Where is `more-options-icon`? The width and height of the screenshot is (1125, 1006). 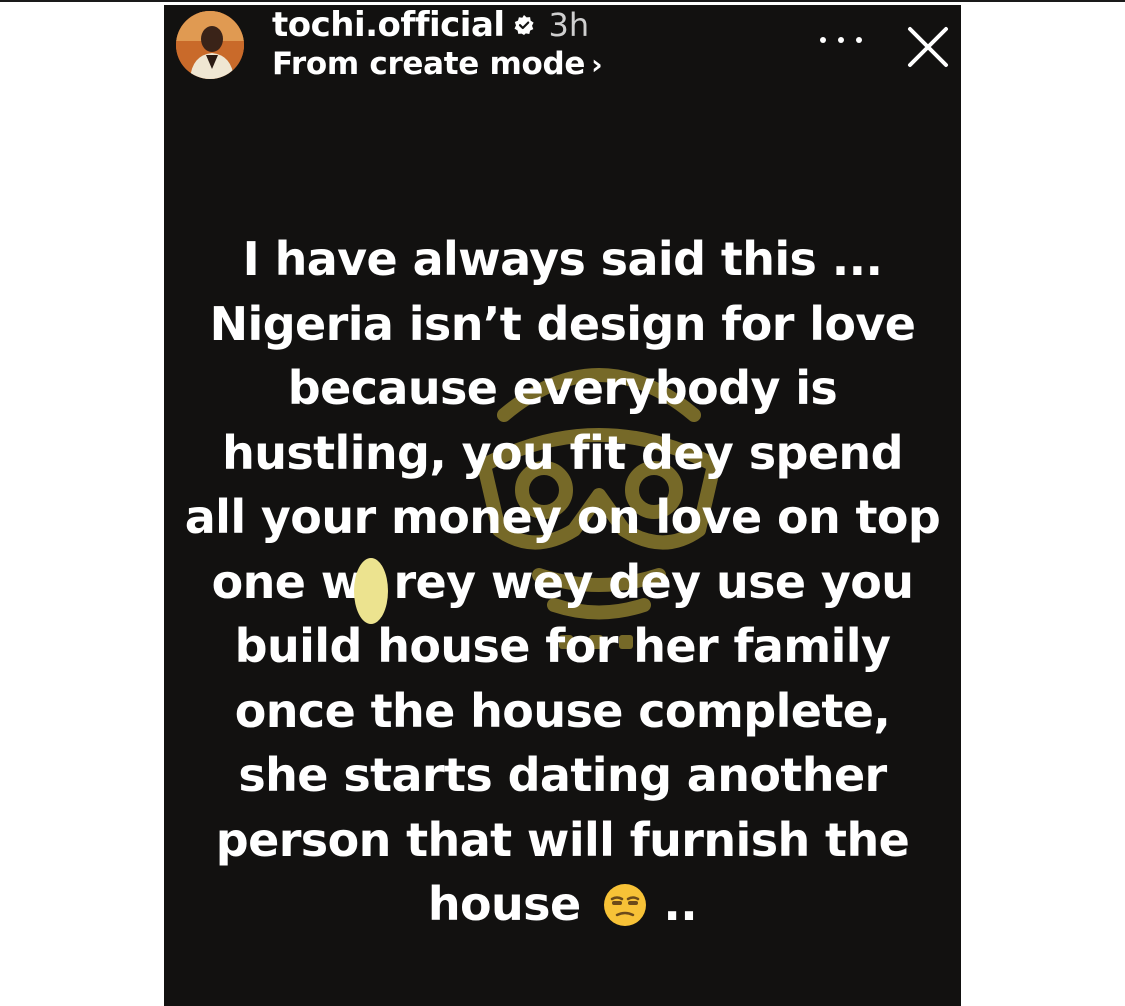 more-options-icon is located at coordinates (841, 40).